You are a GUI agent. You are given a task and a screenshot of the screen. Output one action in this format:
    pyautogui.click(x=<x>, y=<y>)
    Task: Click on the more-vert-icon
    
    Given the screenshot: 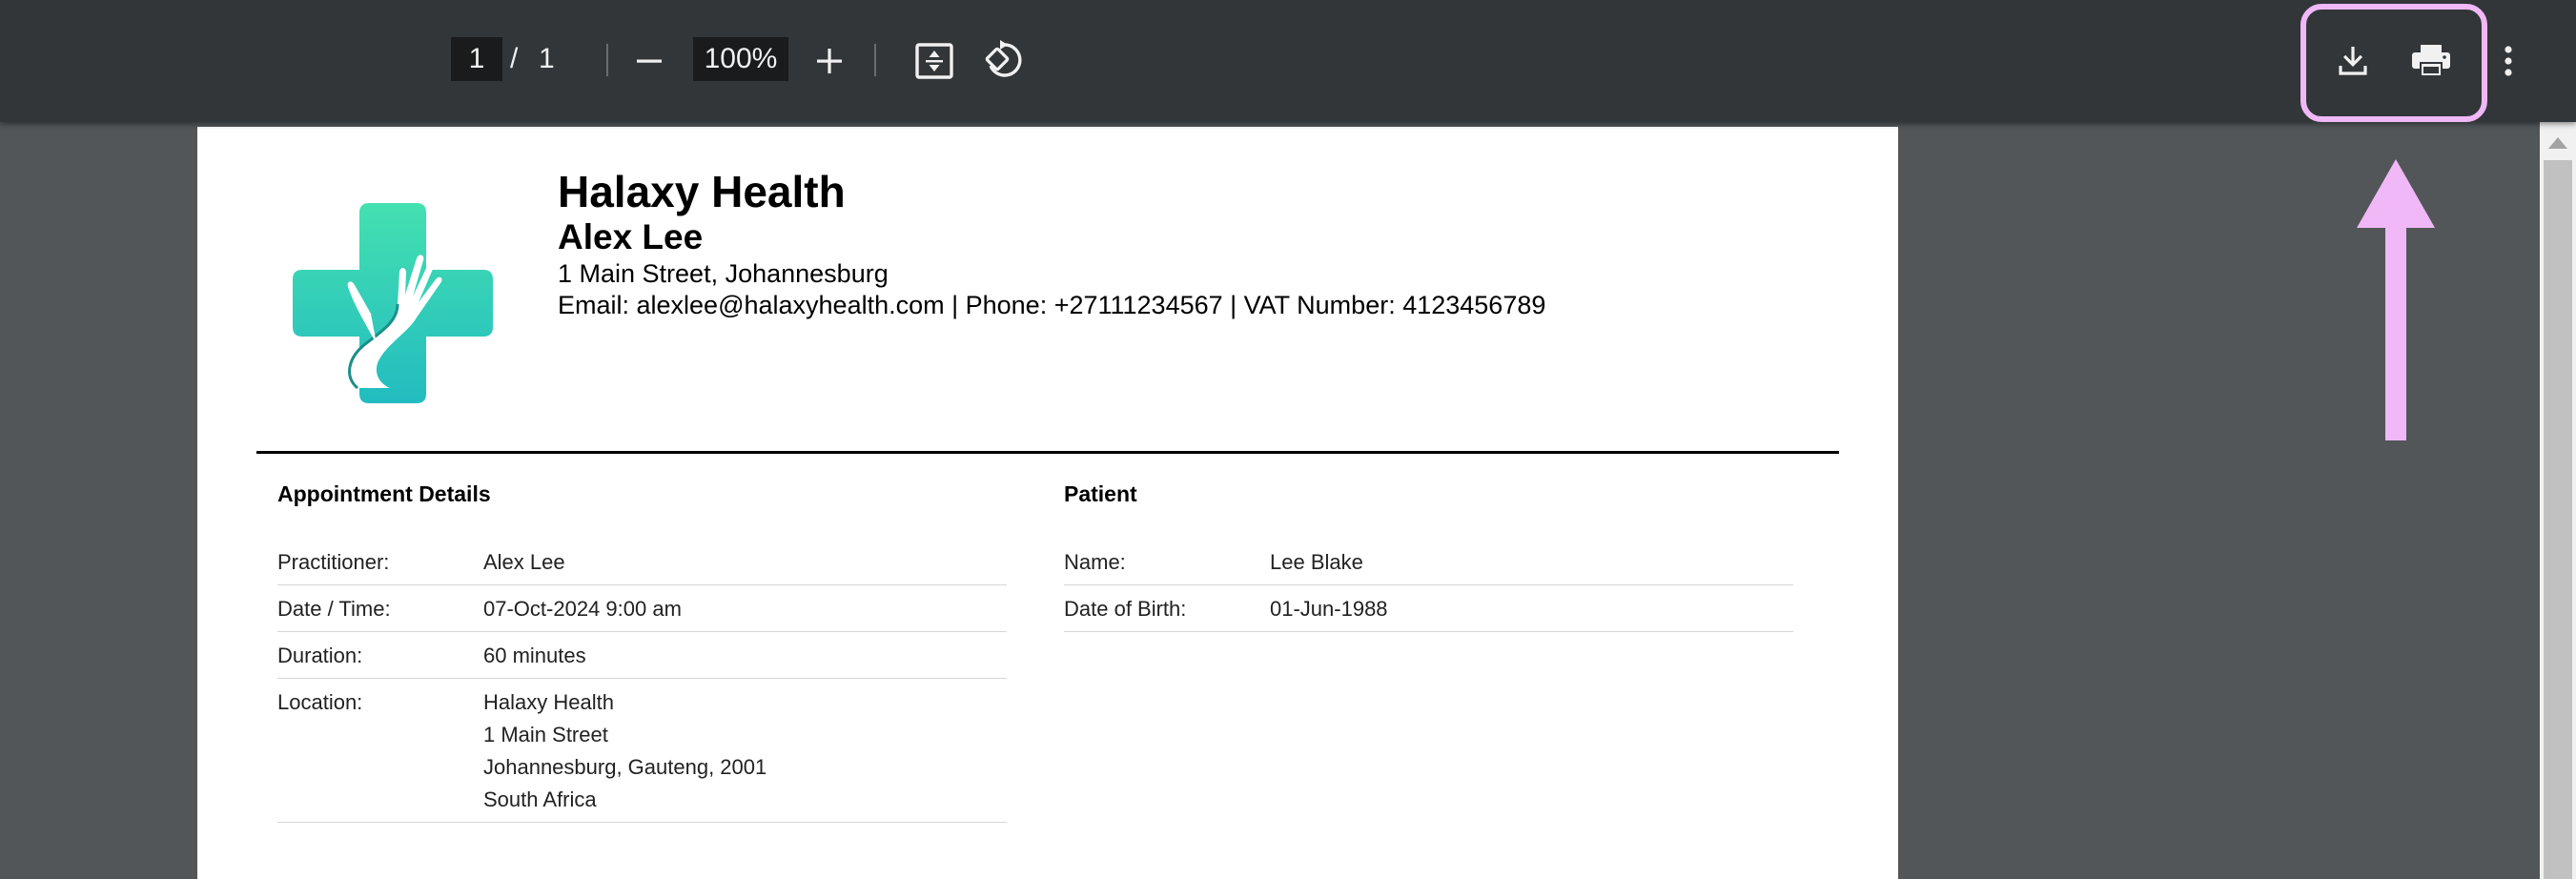 What is the action you would take?
    pyautogui.click(x=2508, y=61)
    